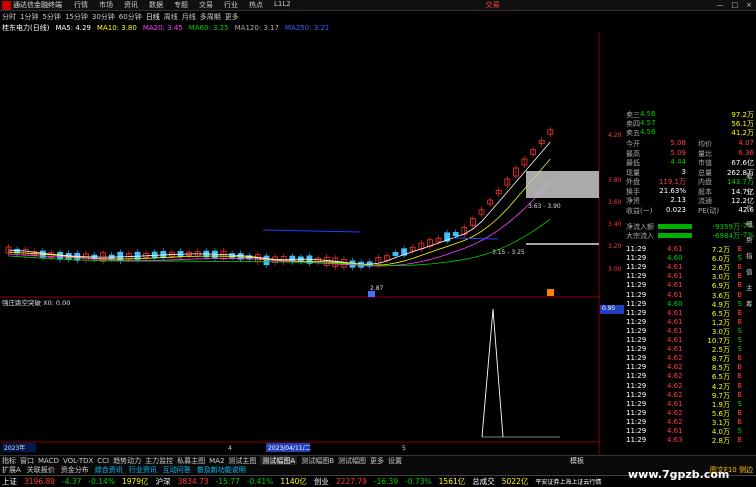 Image resolution: width=756 pixels, height=487 pixels. I want to click on period-tab-9: 多周期, so click(210, 17).